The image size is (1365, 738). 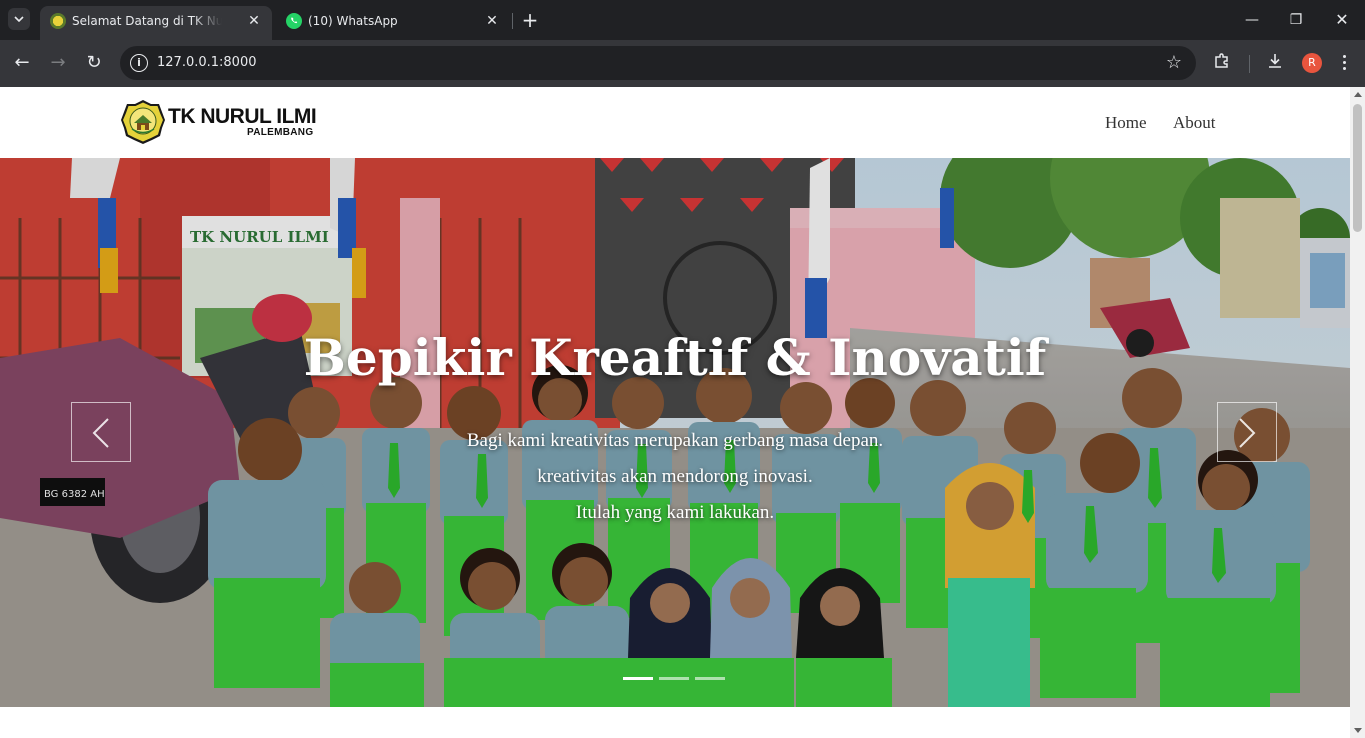 What do you see at coordinates (658, 63) in the screenshot?
I see `address-bar: i 127.0.0.1:8000 ☆` at bounding box center [658, 63].